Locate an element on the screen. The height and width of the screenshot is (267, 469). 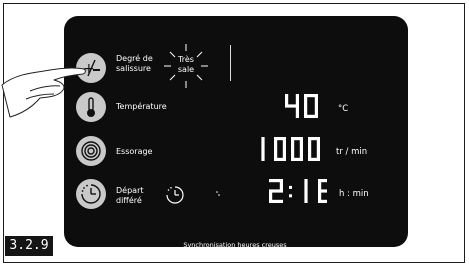
hand-illustration is located at coordinates (43, 92).